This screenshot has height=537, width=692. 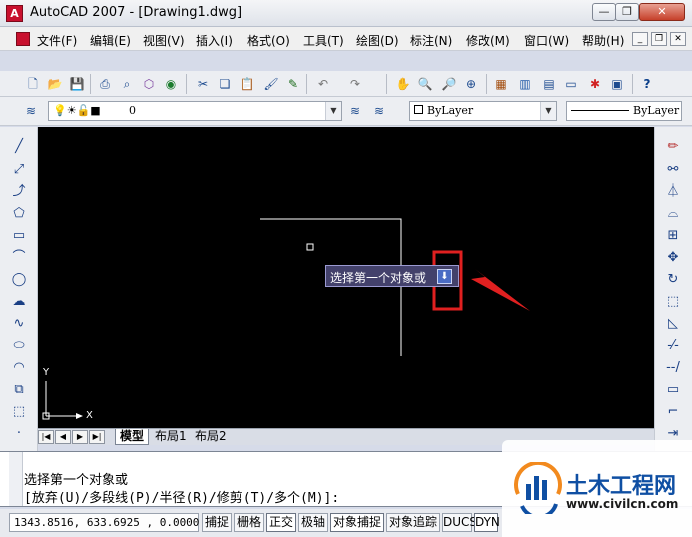 What do you see at coordinates (673, 390) in the screenshot?
I see `break-icon: ▭` at bounding box center [673, 390].